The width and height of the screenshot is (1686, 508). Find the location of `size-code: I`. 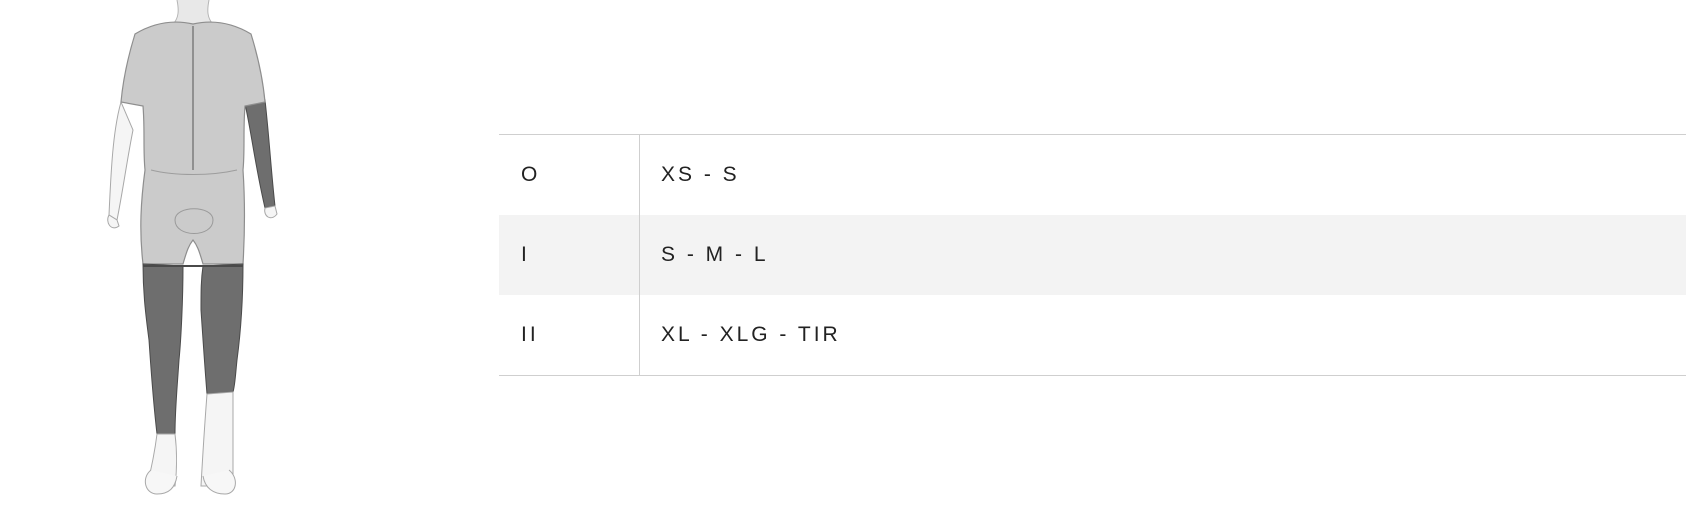

size-code: I is located at coordinates (569, 255).